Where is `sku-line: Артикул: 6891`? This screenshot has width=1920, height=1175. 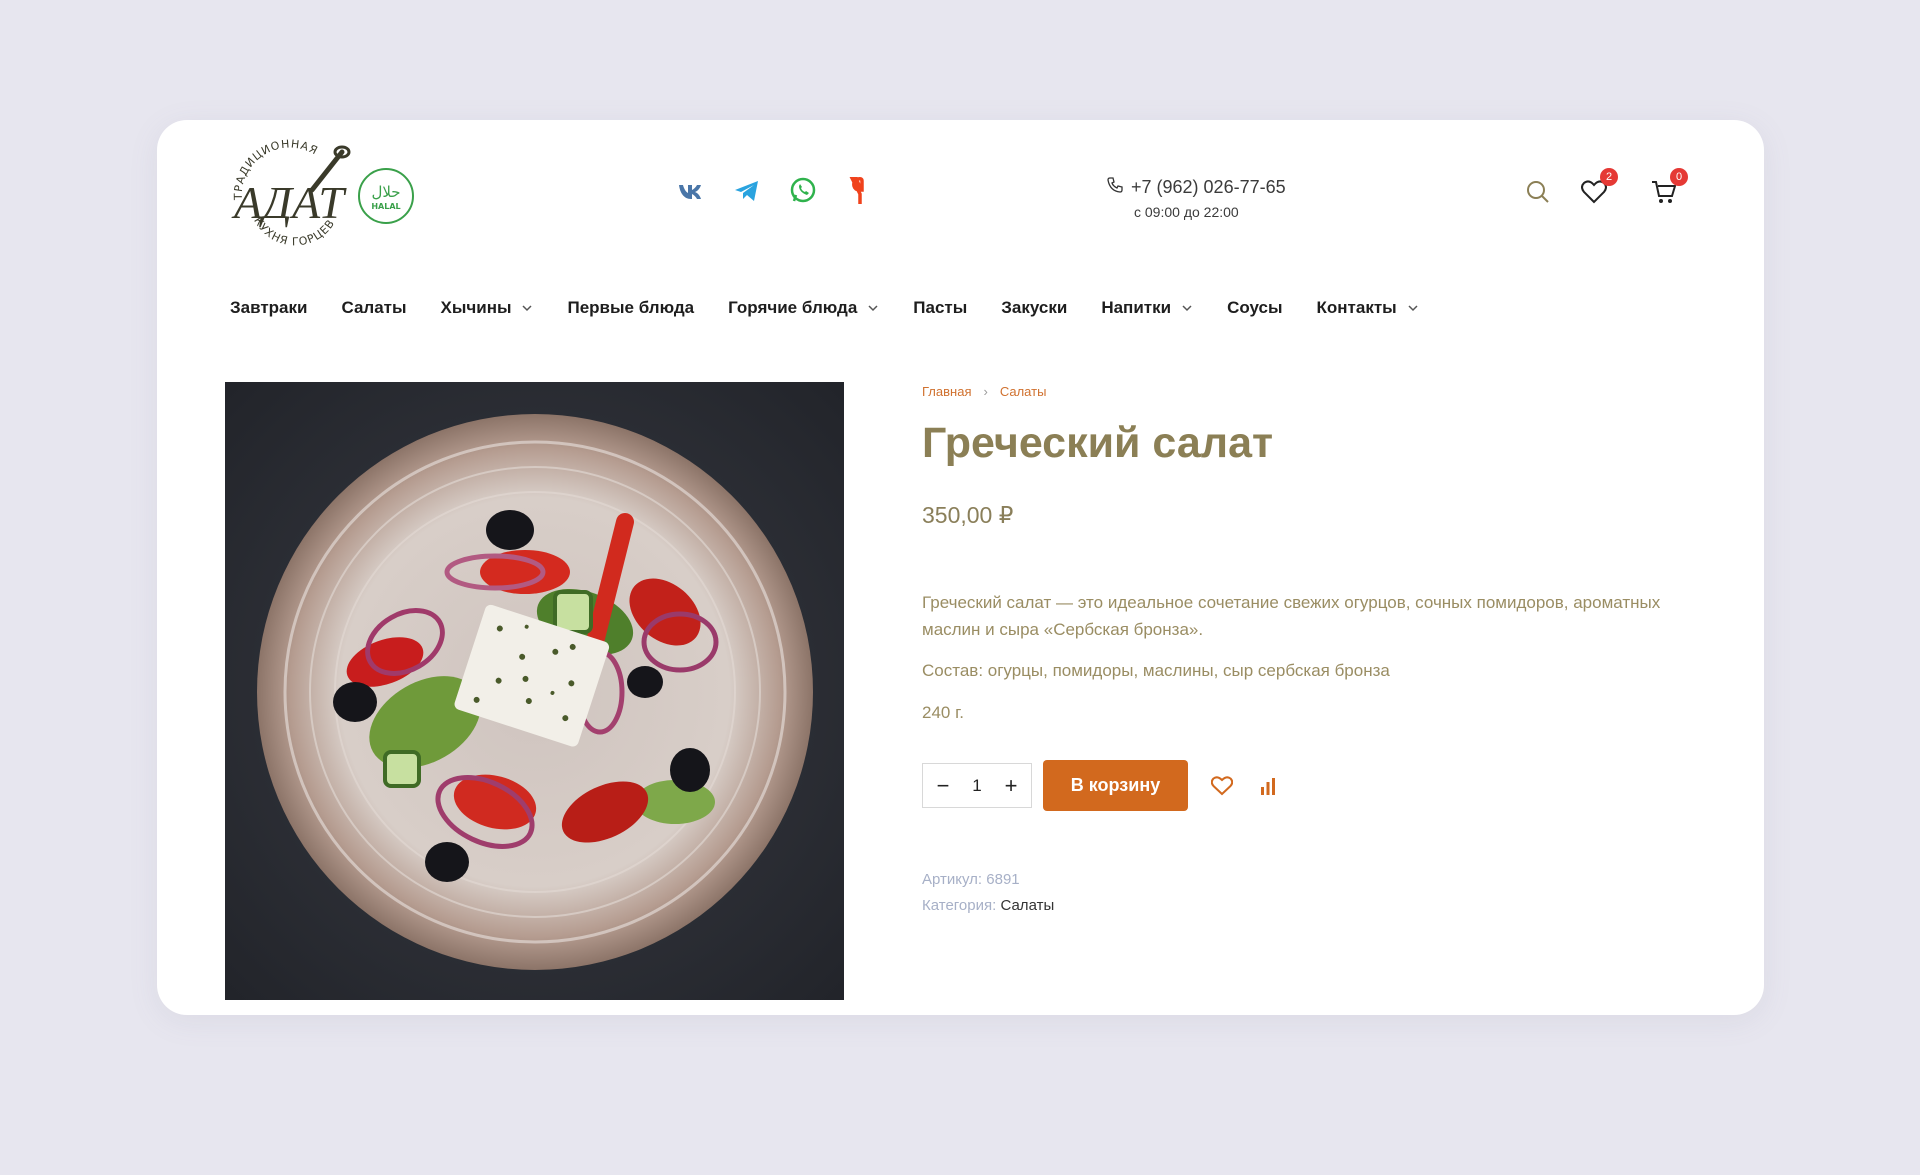
sku-line: Артикул: 6891 is located at coordinates (1302, 880).